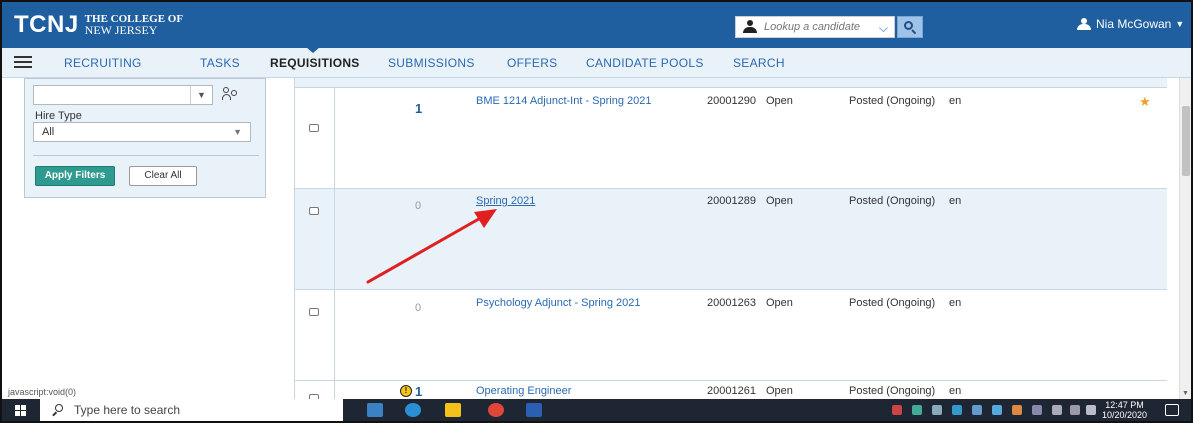  I want to click on edge-browser-icon, so click(413, 410).